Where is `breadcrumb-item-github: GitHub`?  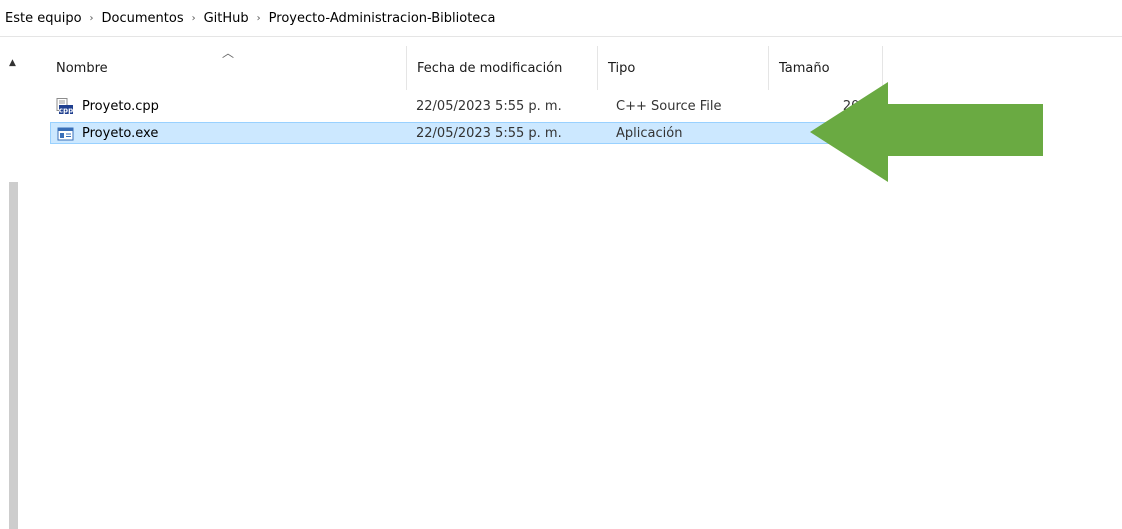
breadcrumb-item-github: GitHub is located at coordinates (226, 18).